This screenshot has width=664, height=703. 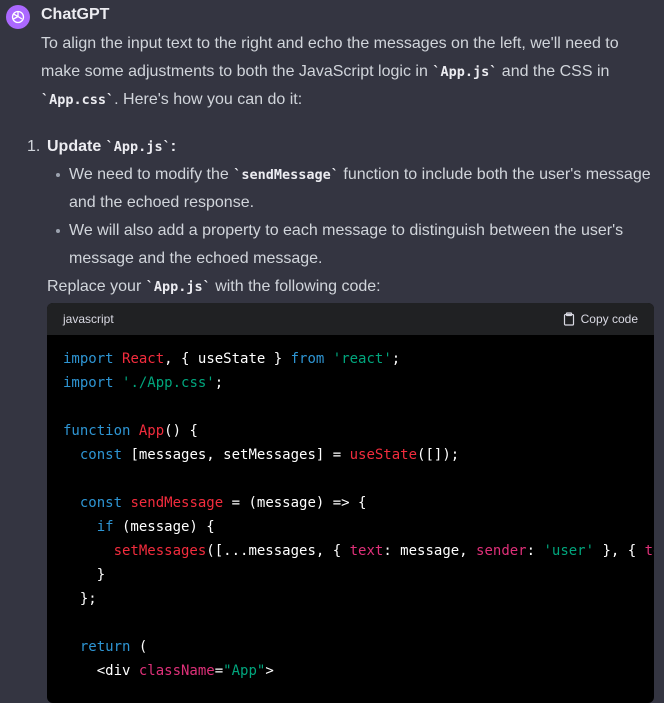 What do you see at coordinates (269, 671) in the screenshot?
I see `code-token: >` at bounding box center [269, 671].